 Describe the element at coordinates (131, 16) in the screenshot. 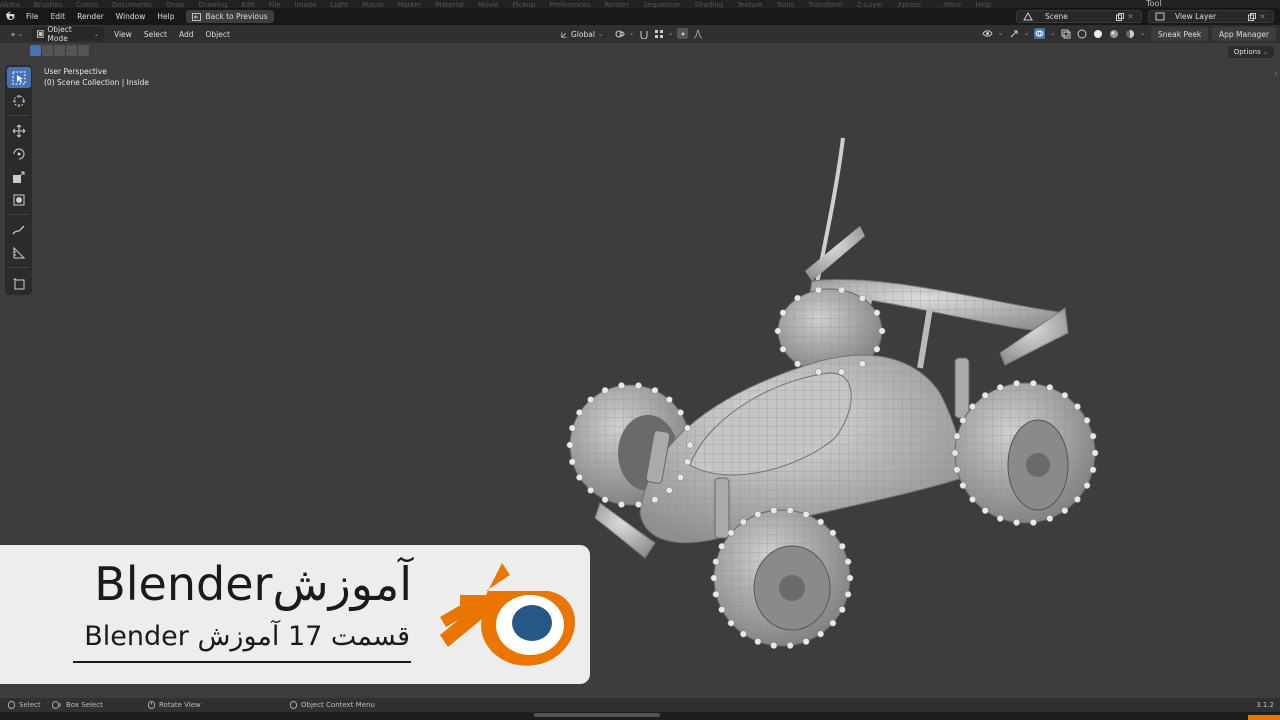

I see `menu-window: Window` at that location.